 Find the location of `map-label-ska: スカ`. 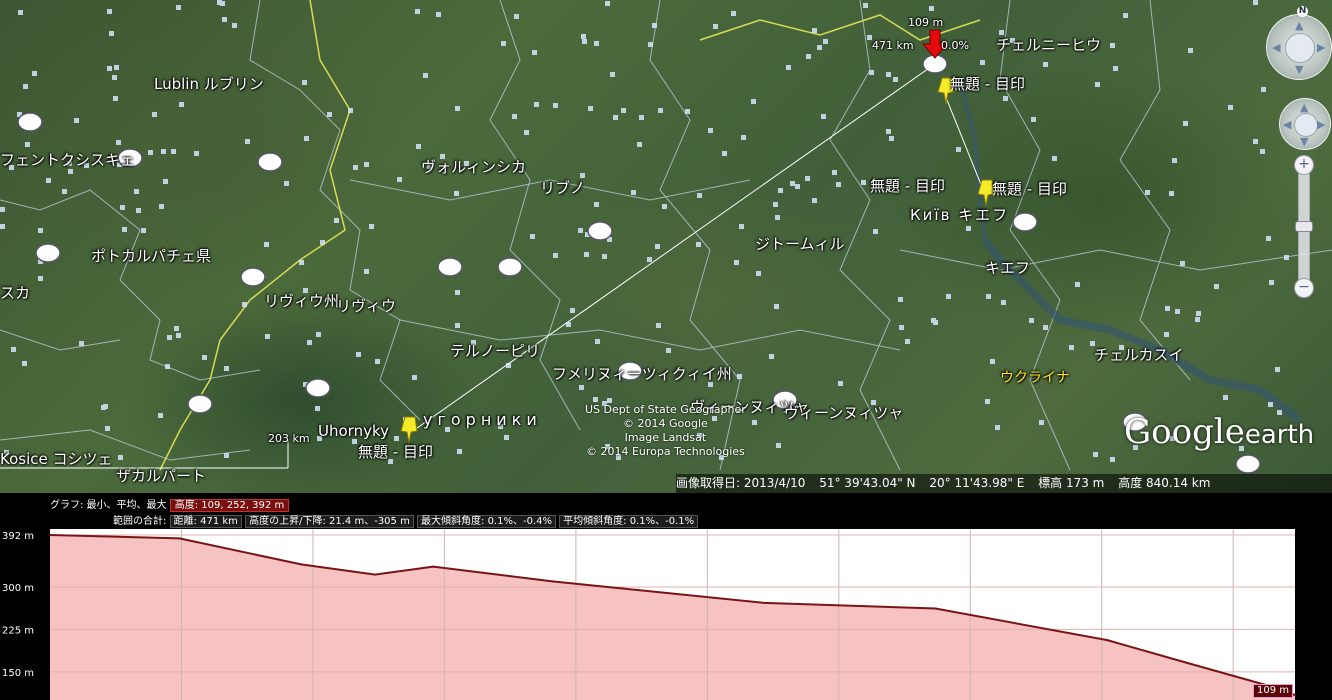

map-label-ska: スカ is located at coordinates (15, 292).